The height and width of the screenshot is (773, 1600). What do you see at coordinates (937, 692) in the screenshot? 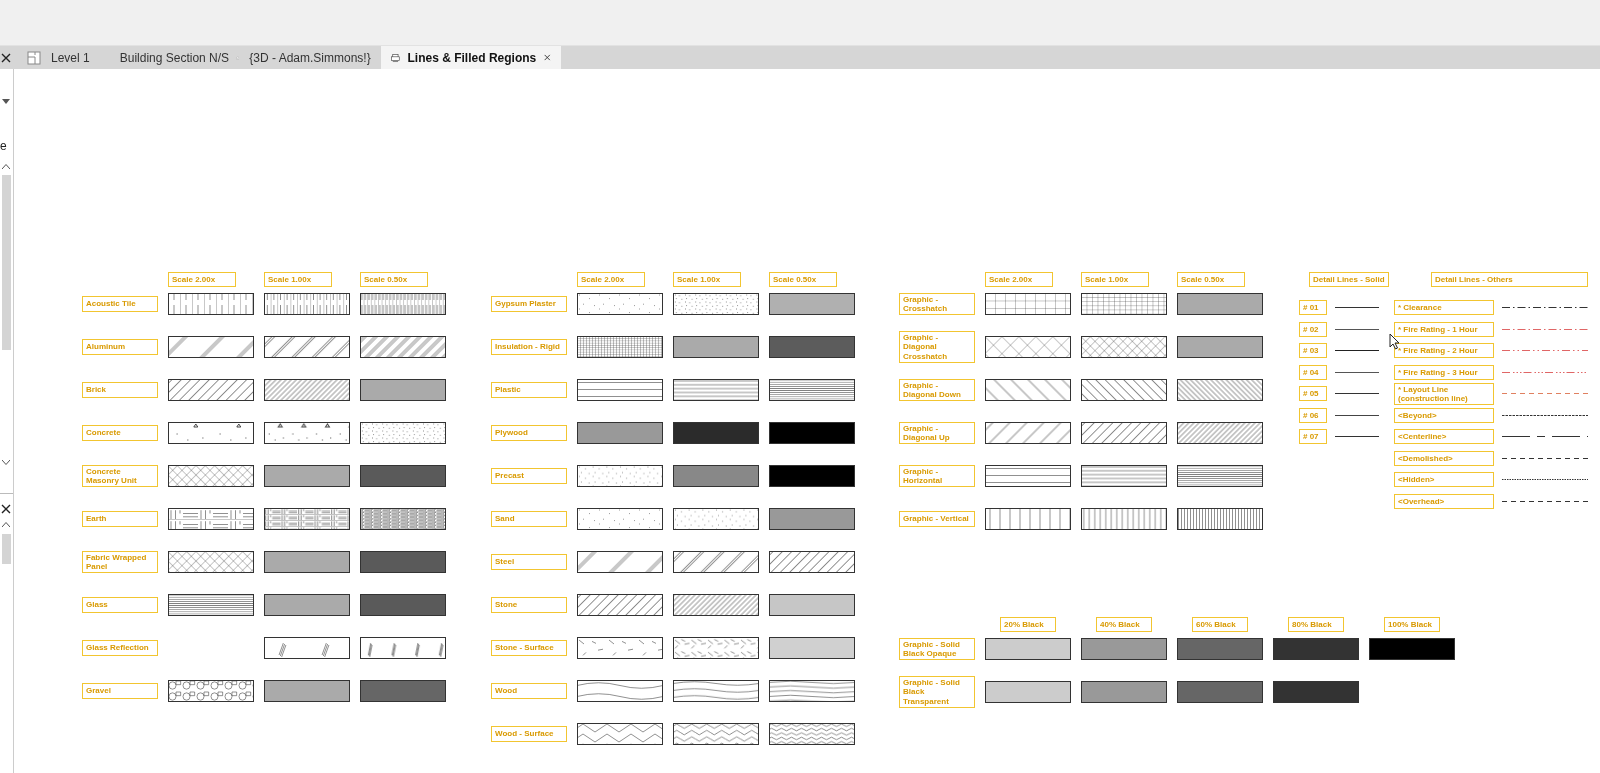
I see `material-label: Graphic - Solid Black Transparent` at bounding box center [937, 692].